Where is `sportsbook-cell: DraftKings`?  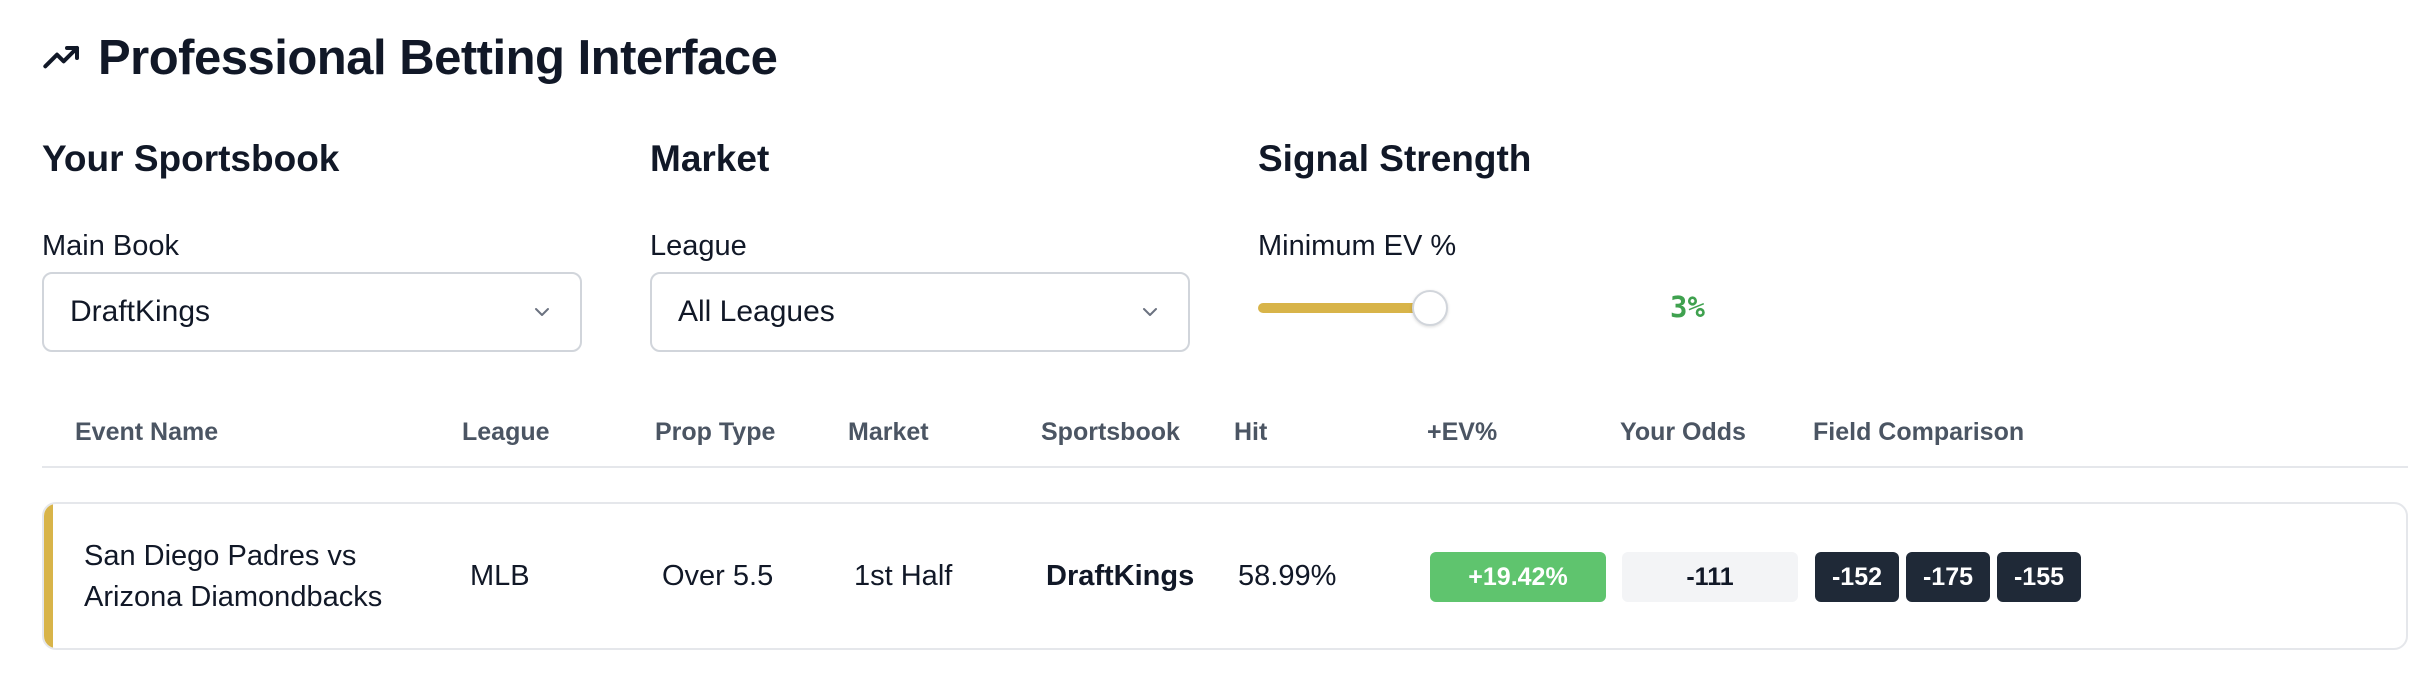 sportsbook-cell: DraftKings is located at coordinates (1120, 576).